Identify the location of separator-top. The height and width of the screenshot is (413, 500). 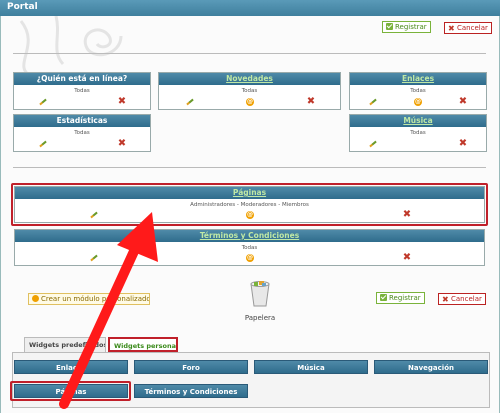
(249, 53).